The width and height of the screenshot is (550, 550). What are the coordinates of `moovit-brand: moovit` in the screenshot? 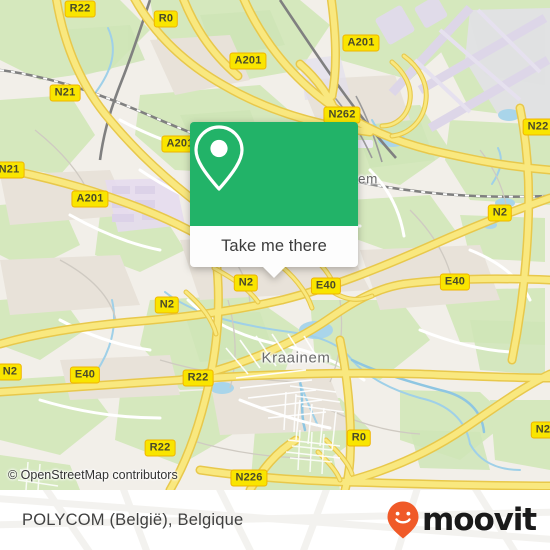 It's located at (461, 520).